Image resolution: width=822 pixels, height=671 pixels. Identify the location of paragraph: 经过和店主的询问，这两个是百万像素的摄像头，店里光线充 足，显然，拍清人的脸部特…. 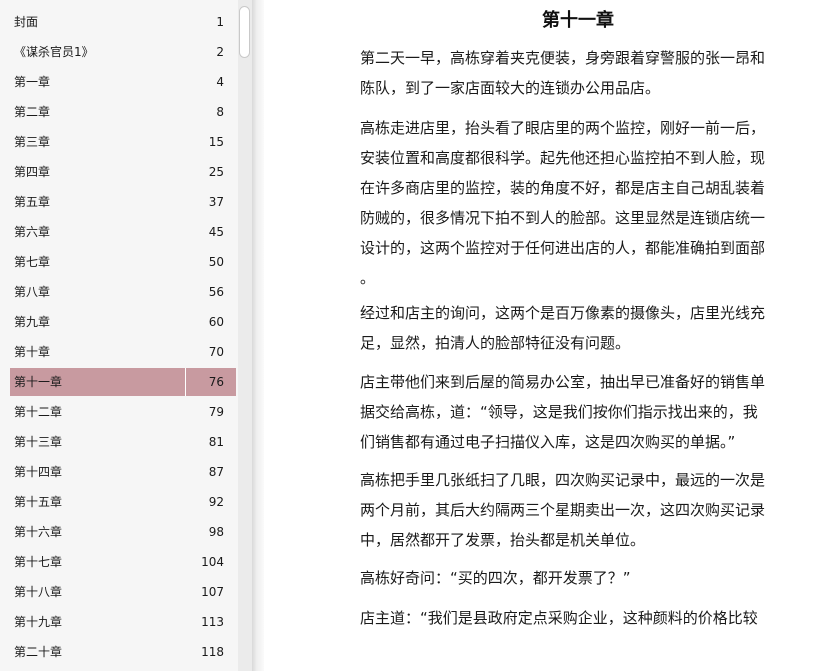
(563, 328).